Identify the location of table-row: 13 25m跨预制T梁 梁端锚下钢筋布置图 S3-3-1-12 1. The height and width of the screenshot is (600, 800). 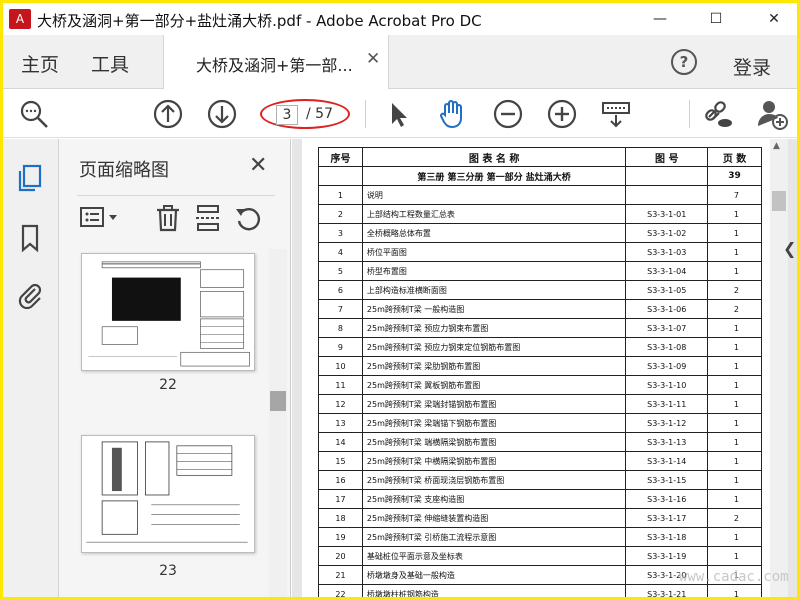
(540, 423).